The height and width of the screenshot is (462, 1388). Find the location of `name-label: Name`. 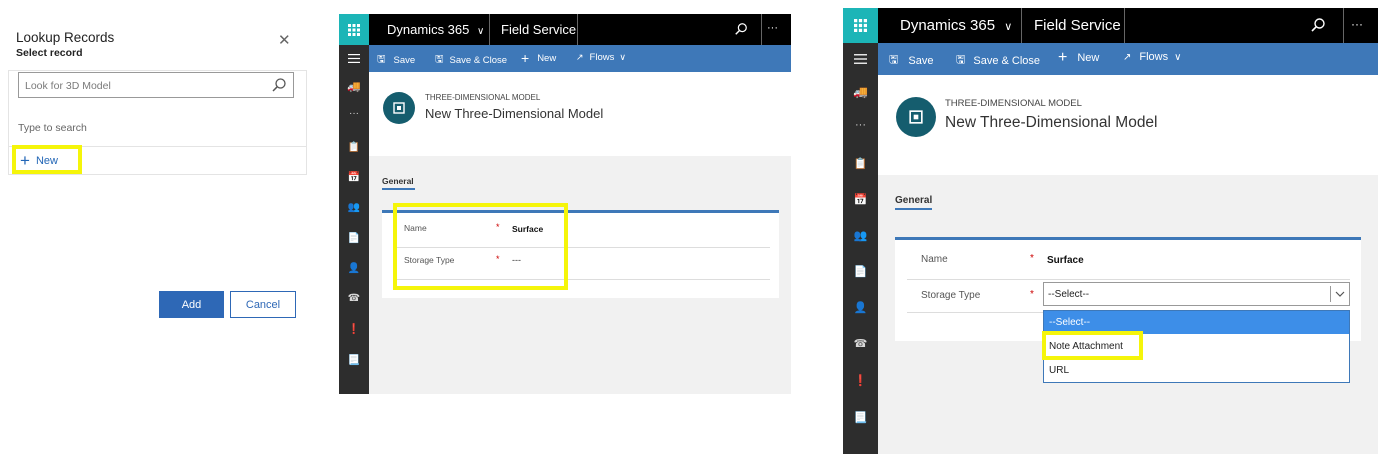

name-label: Name is located at coordinates (934, 259).